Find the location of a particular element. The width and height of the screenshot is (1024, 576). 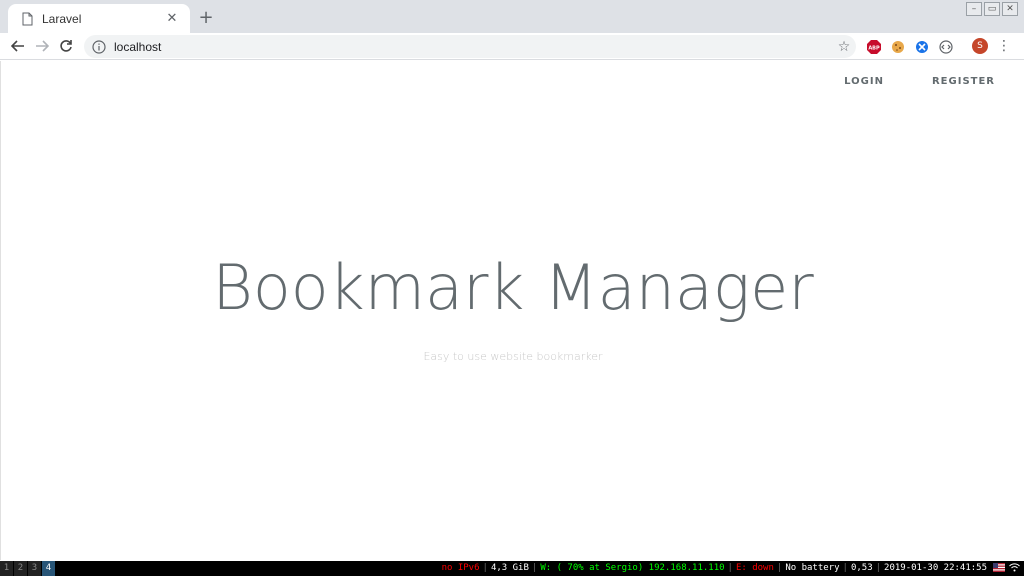

register-link: REGISTER is located at coordinates (963, 81).